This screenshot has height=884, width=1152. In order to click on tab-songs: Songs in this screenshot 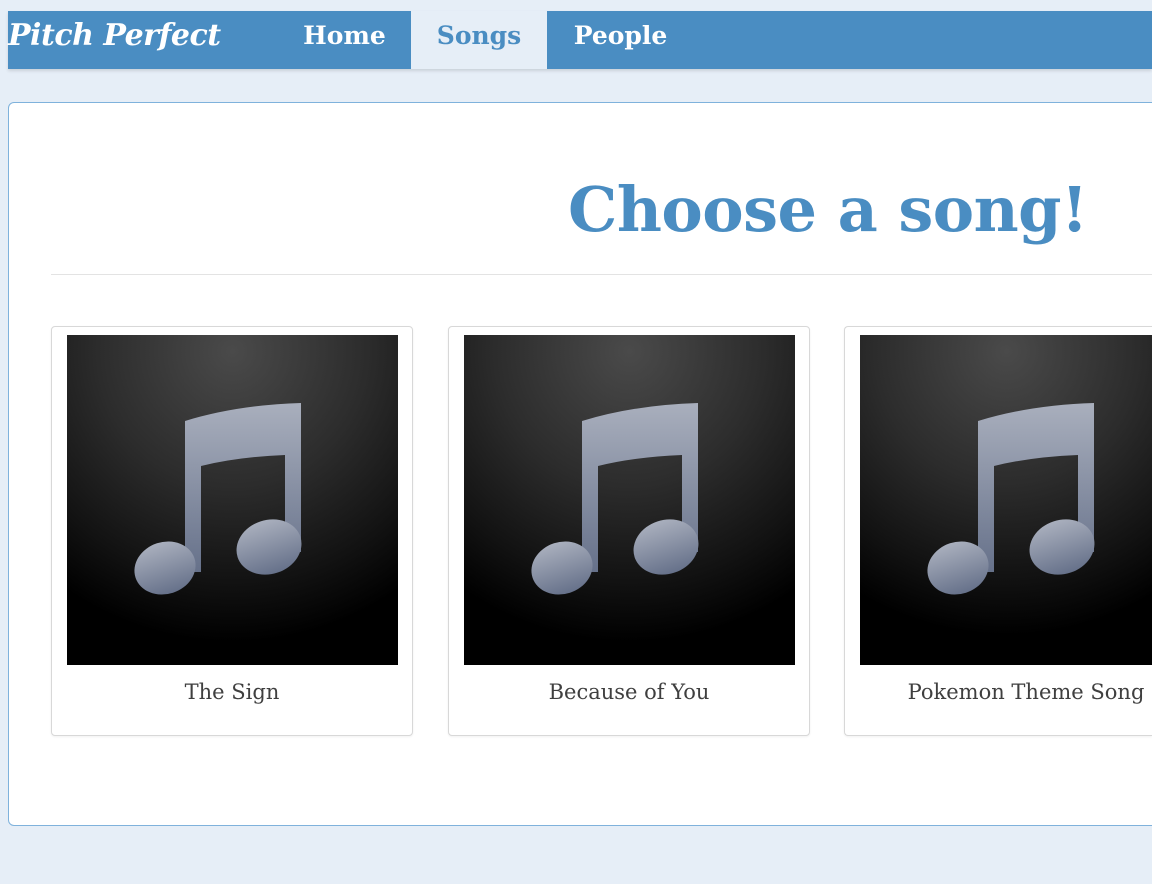, I will do `click(479, 40)`.